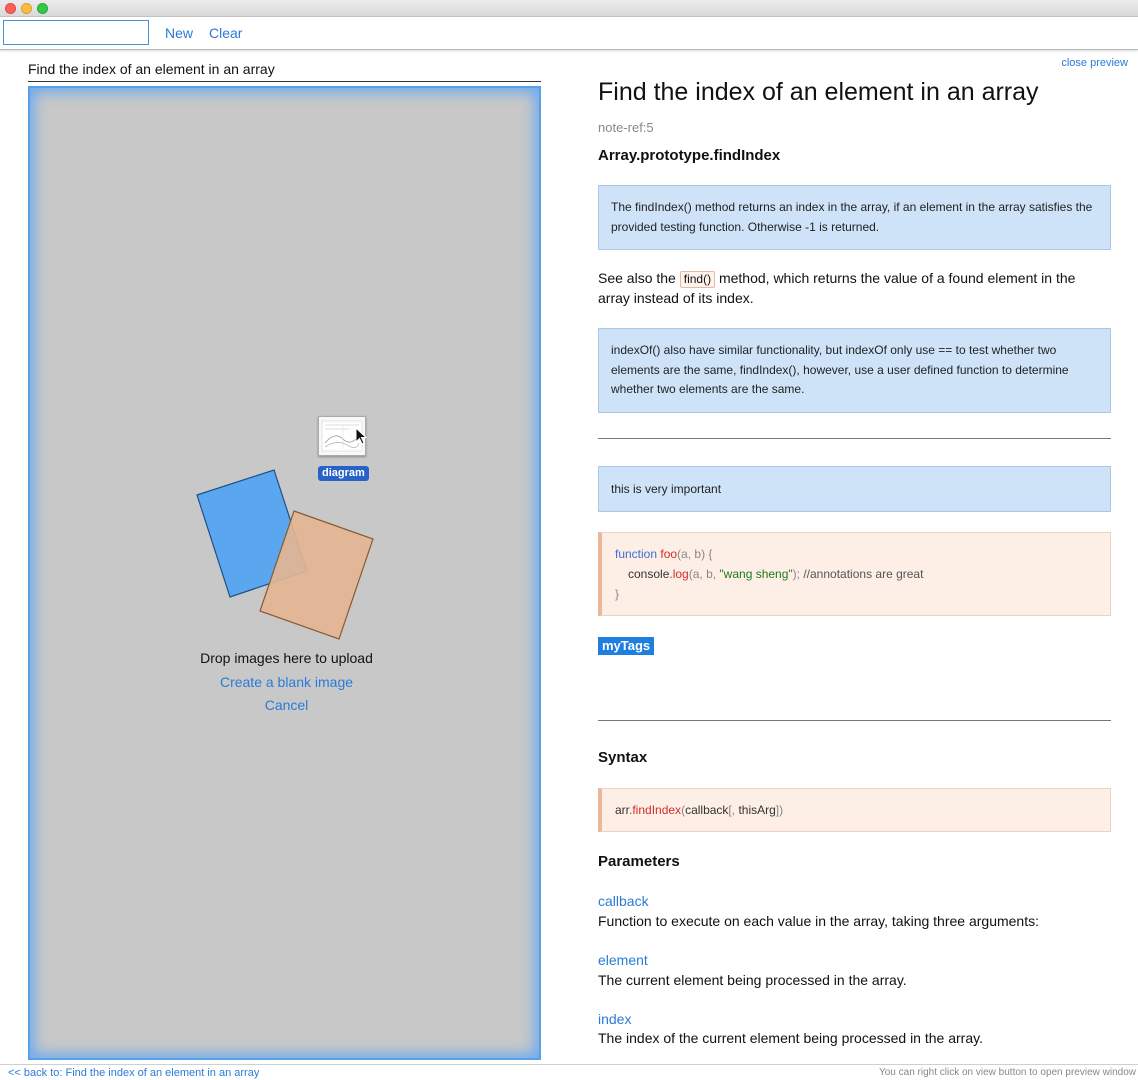 The width and height of the screenshot is (1138, 1080). What do you see at coordinates (623, 960) in the screenshot?
I see `param-name: element` at bounding box center [623, 960].